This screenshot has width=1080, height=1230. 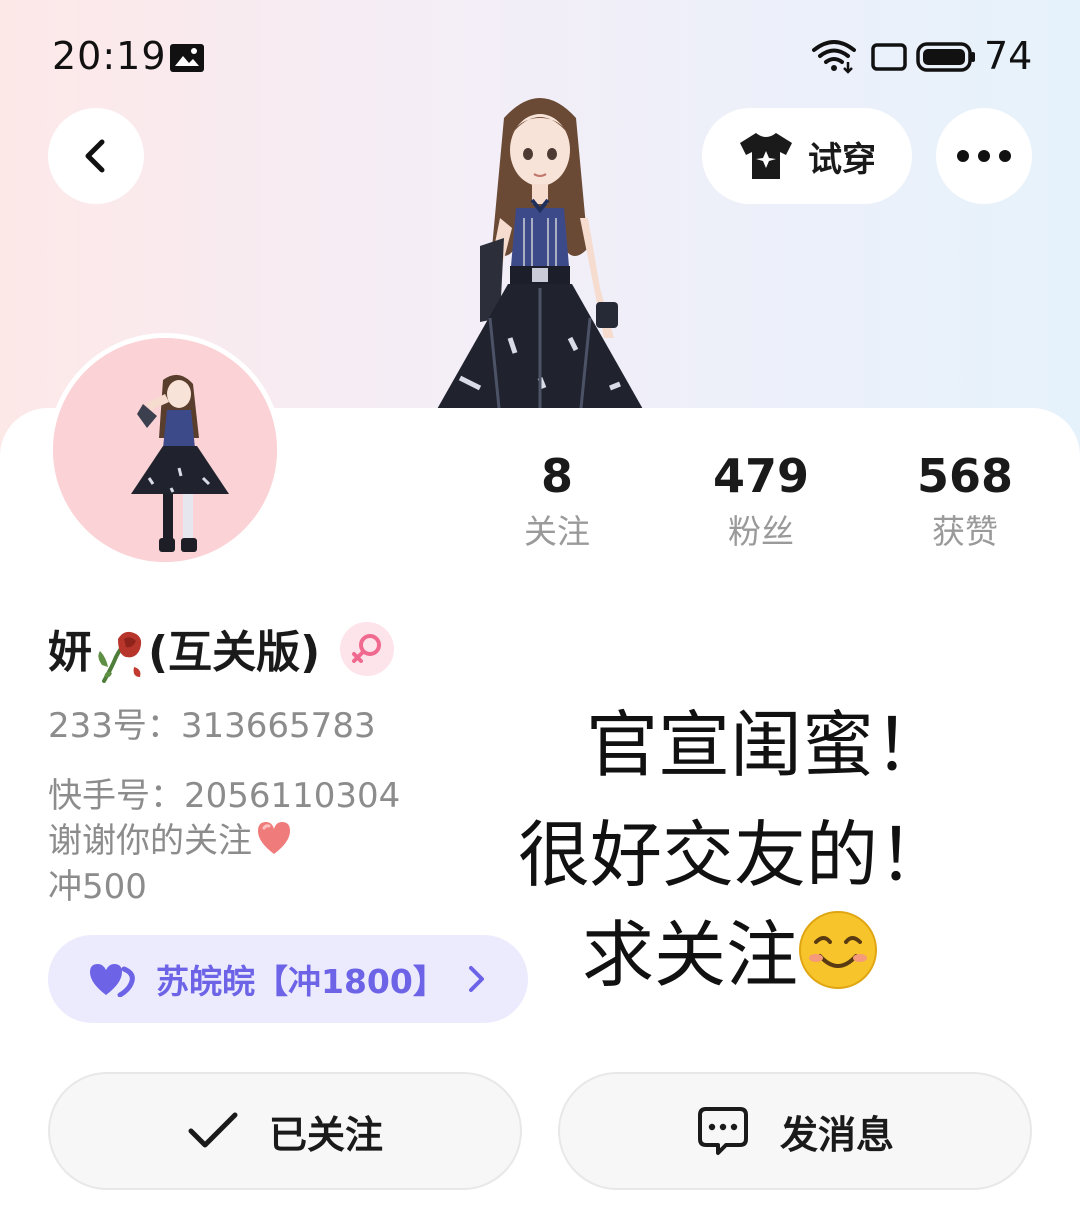 I want to click on username-suffix: (互关版), so click(x=234, y=652).